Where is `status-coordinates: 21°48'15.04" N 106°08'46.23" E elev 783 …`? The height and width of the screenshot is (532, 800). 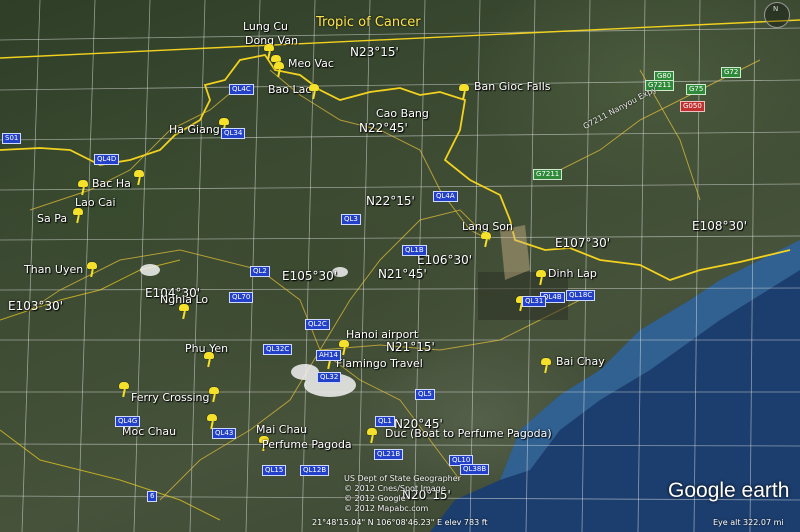
status-coordinates: 21°48'15.04" N 106°08'46.23" E elev 783 … is located at coordinates (400, 522).